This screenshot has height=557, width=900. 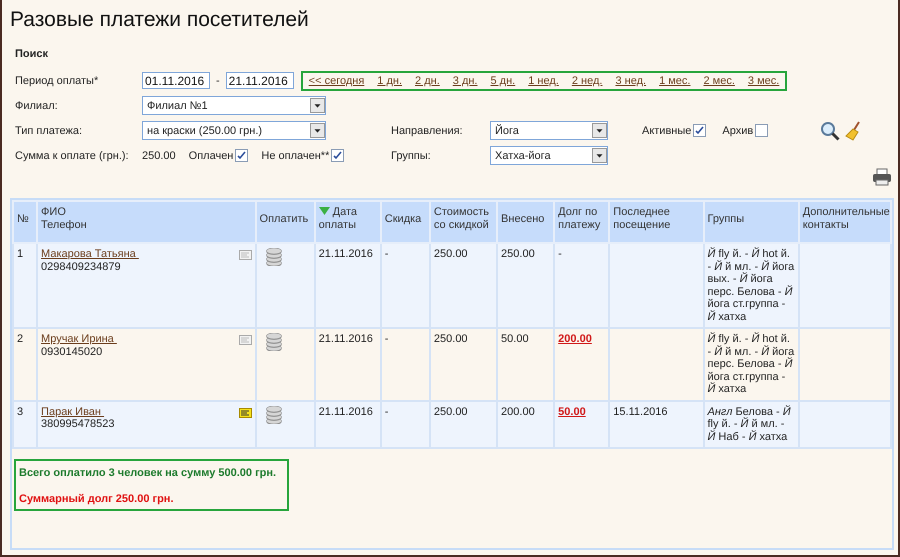 I want to click on column-header: Дополнительные контакты, so click(x=844, y=222).